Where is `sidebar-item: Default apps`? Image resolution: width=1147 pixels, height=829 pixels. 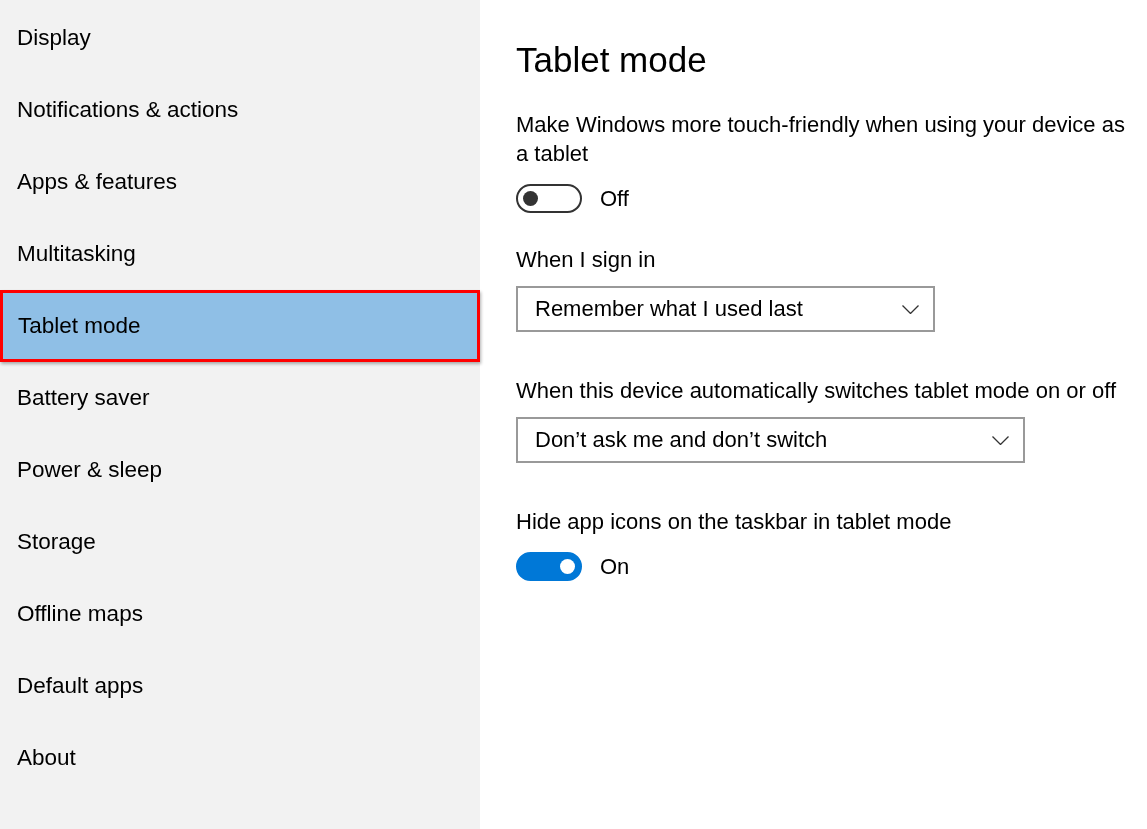 sidebar-item: Default apps is located at coordinates (240, 686).